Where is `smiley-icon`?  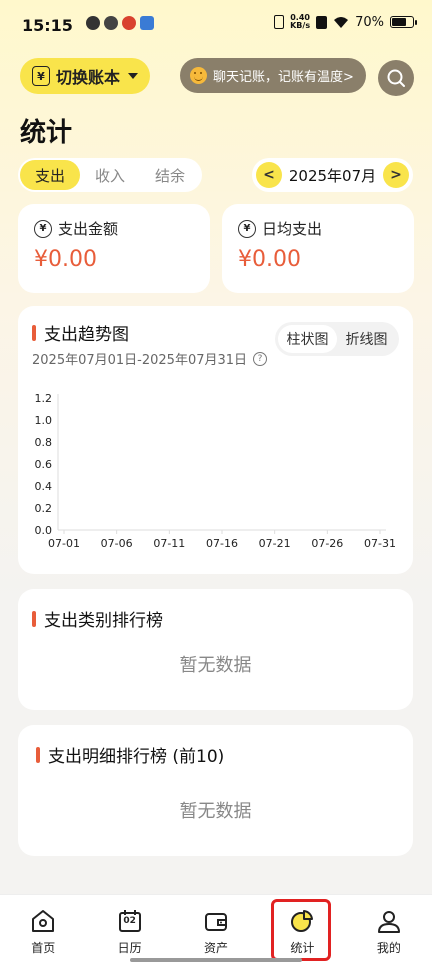
smiley-icon is located at coordinates (198, 75).